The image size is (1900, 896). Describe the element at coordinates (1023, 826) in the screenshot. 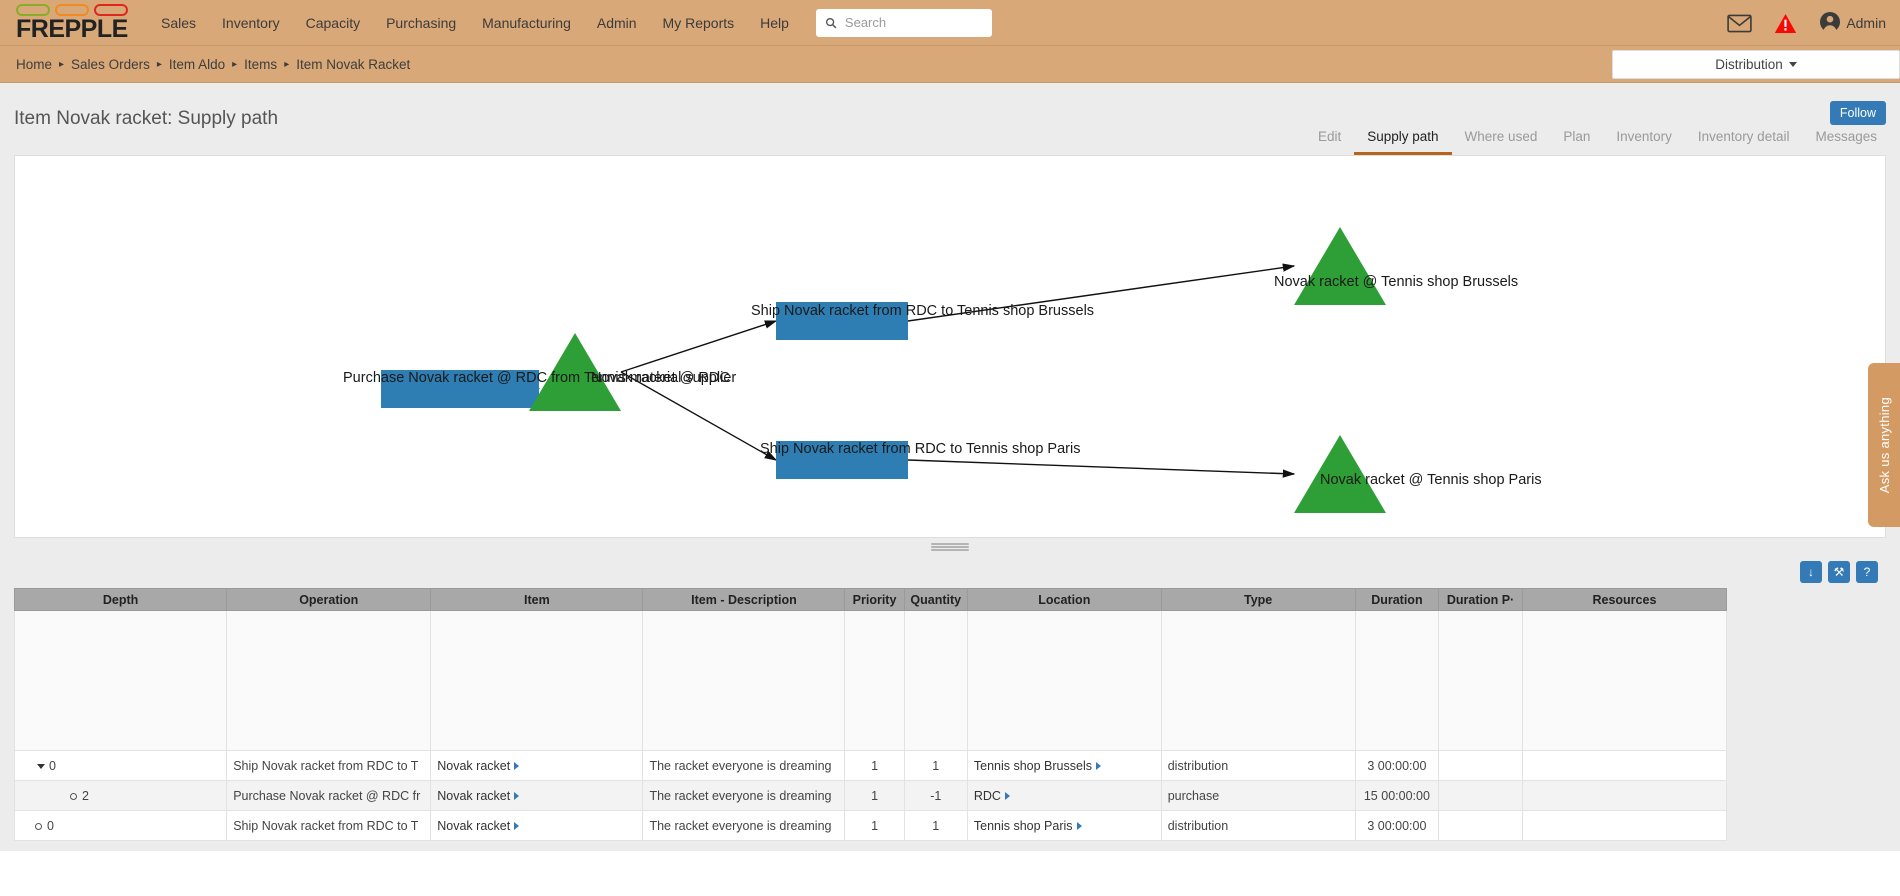

I see `location-link: Tennis shop Paris` at that location.